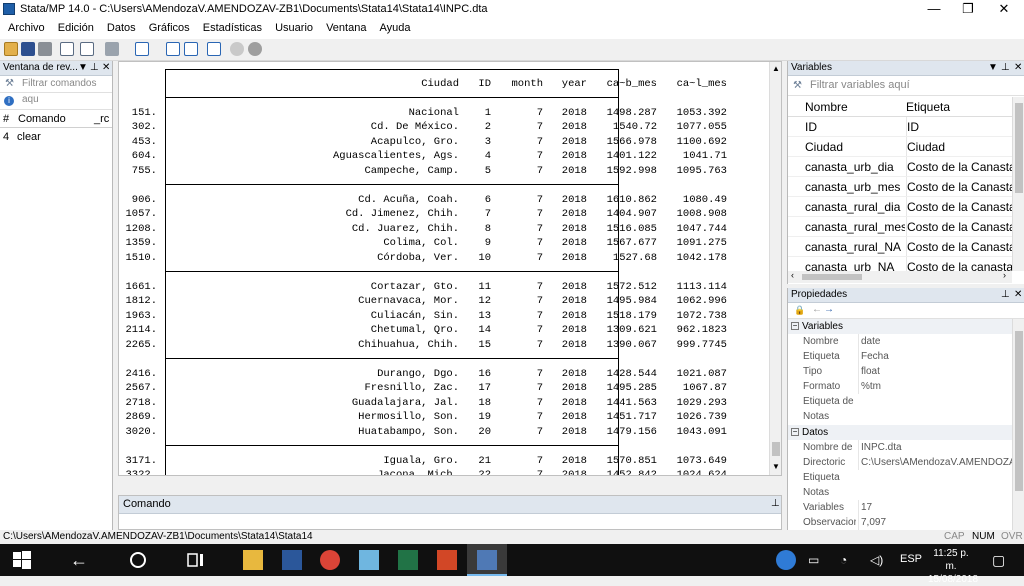  I want to click on log-icon, so click(67, 49).